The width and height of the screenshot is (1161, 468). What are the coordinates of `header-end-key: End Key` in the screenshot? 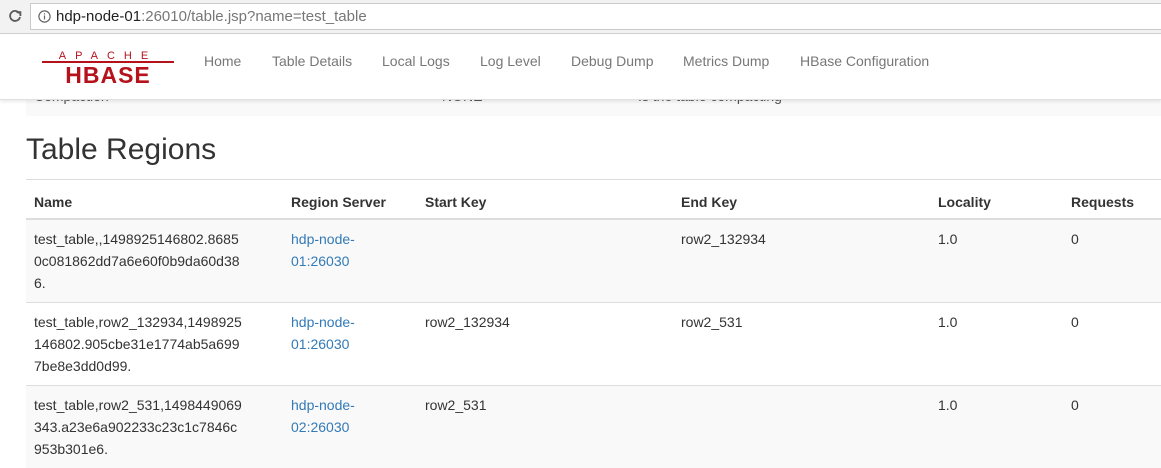 It's located at (801, 200).